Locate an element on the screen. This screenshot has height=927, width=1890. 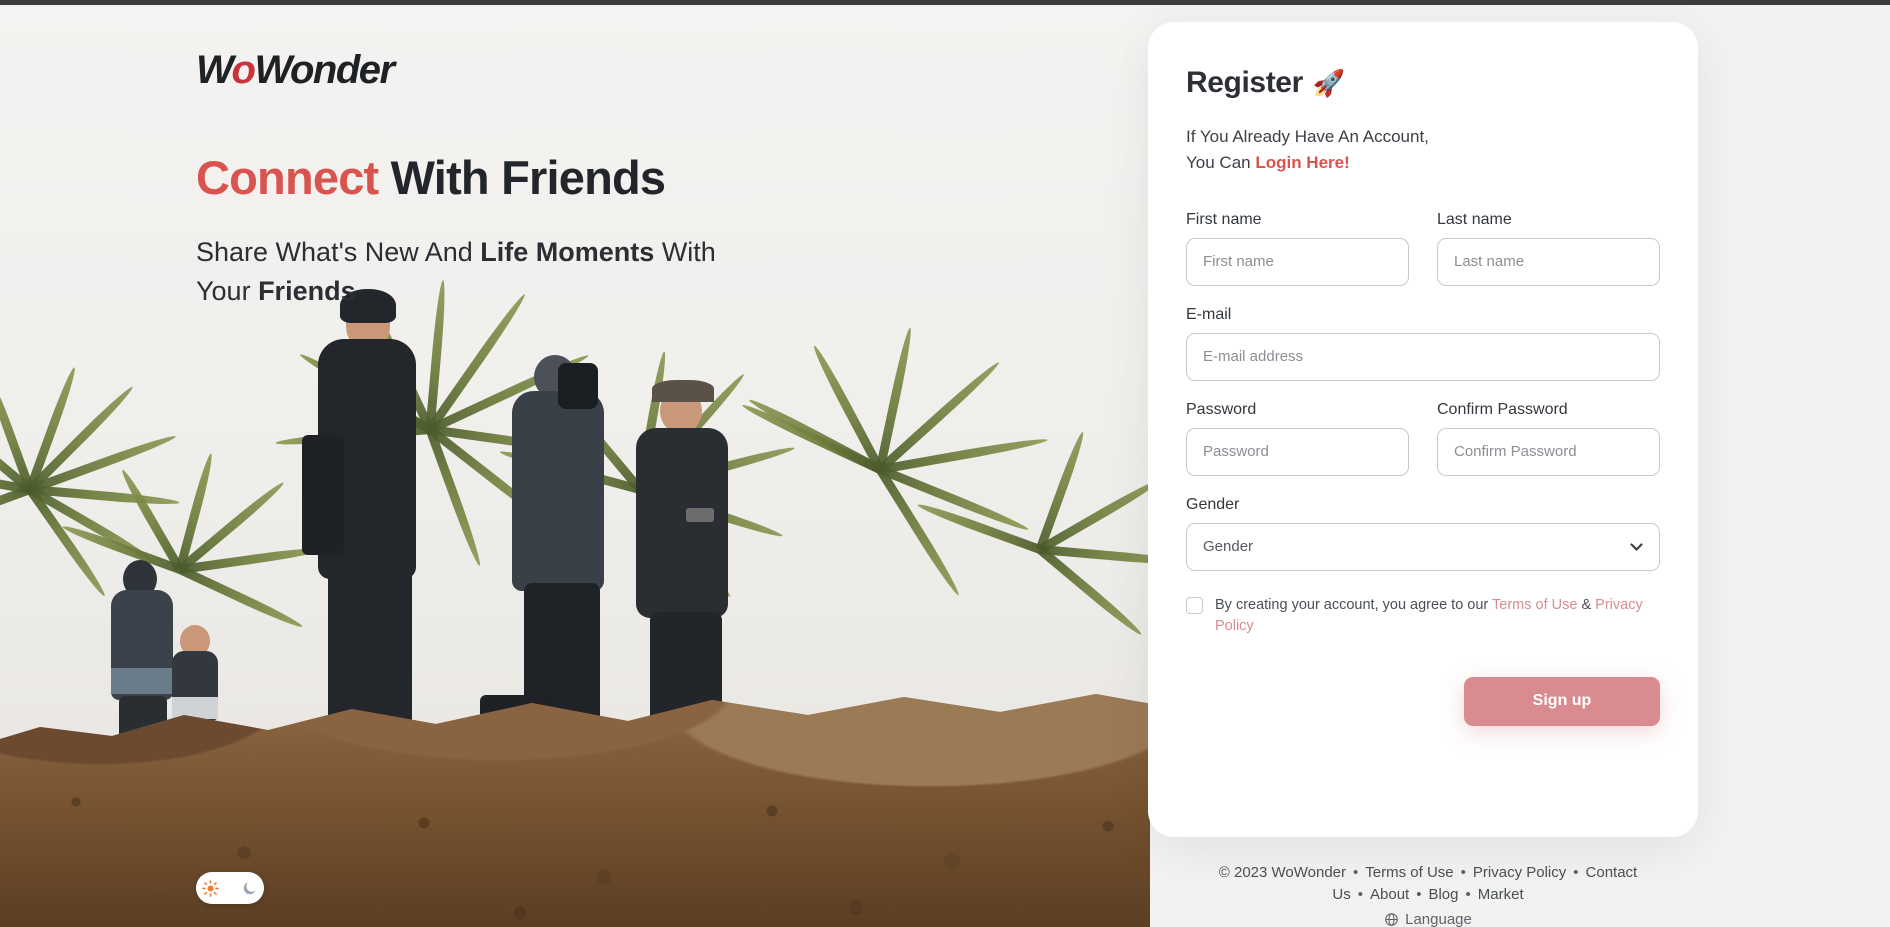
footer-sep-3: • is located at coordinates (1576, 872).